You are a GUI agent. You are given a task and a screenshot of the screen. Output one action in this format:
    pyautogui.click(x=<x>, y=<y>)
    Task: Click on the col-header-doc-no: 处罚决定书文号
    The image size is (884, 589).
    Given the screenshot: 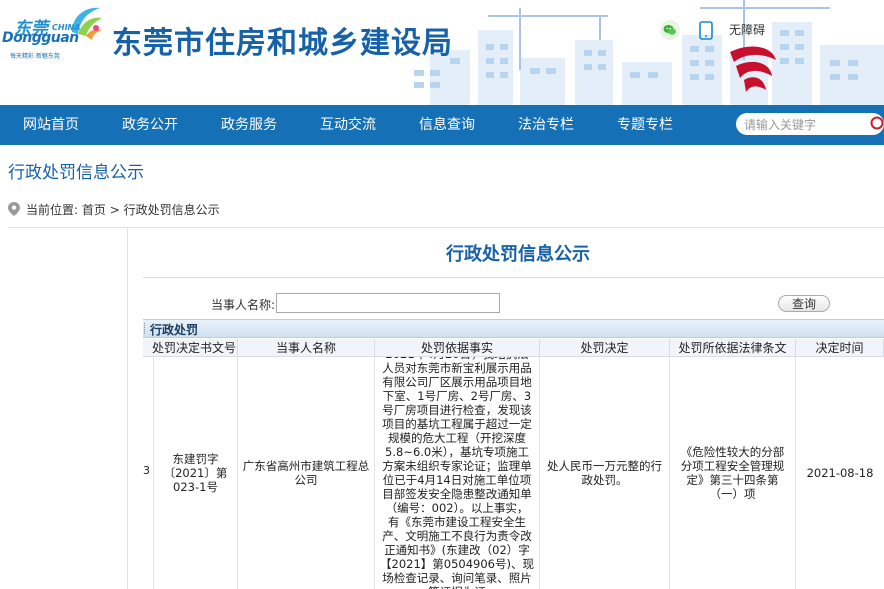 What is the action you would take?
    pyautogui.click(x=190, y=348)
    